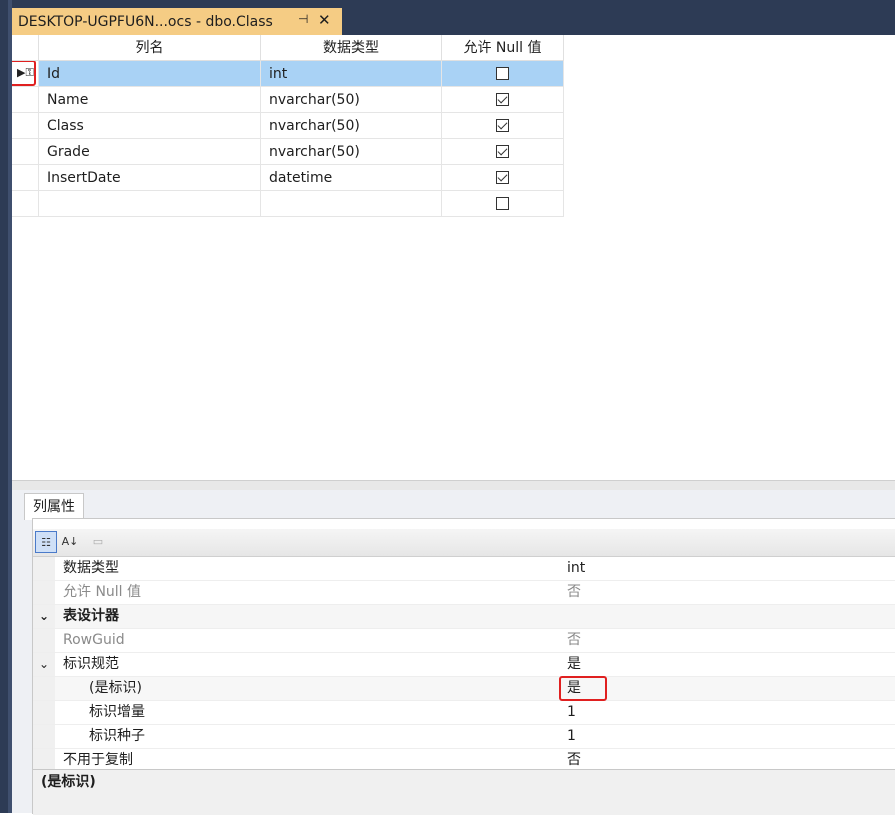 The width and height of the screenshot is (895, 815). What do you see at coordinates (94, 640) in the screenshot?
I see `property-name: RowGuid` at bounding box center [94, 640].